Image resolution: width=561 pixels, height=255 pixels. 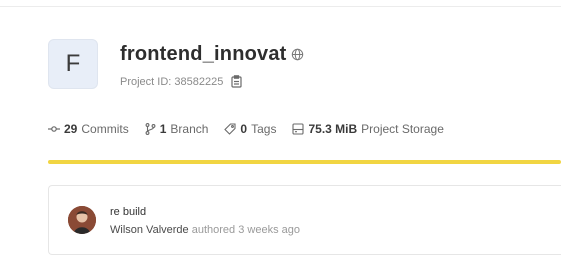 What do you see at coordinates (269, 230) in the screenshot?
I see `commit-time: 3 weeks ago` at bounding box center [269, 230].